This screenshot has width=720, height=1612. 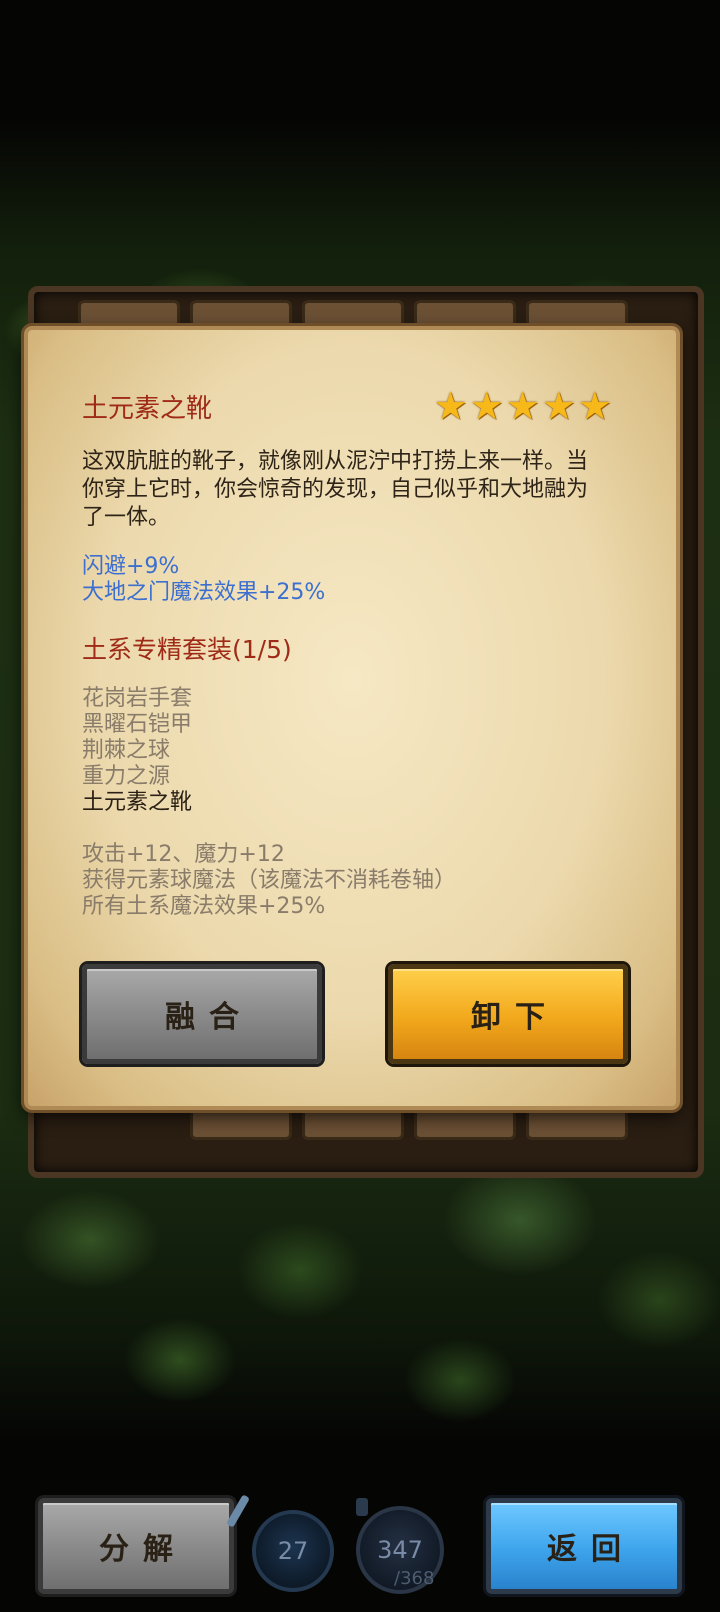 What do you see at coordinates (126, 776) in the screenshot?
I see `set-item: 重力之源` at bounding box center [126, 776].